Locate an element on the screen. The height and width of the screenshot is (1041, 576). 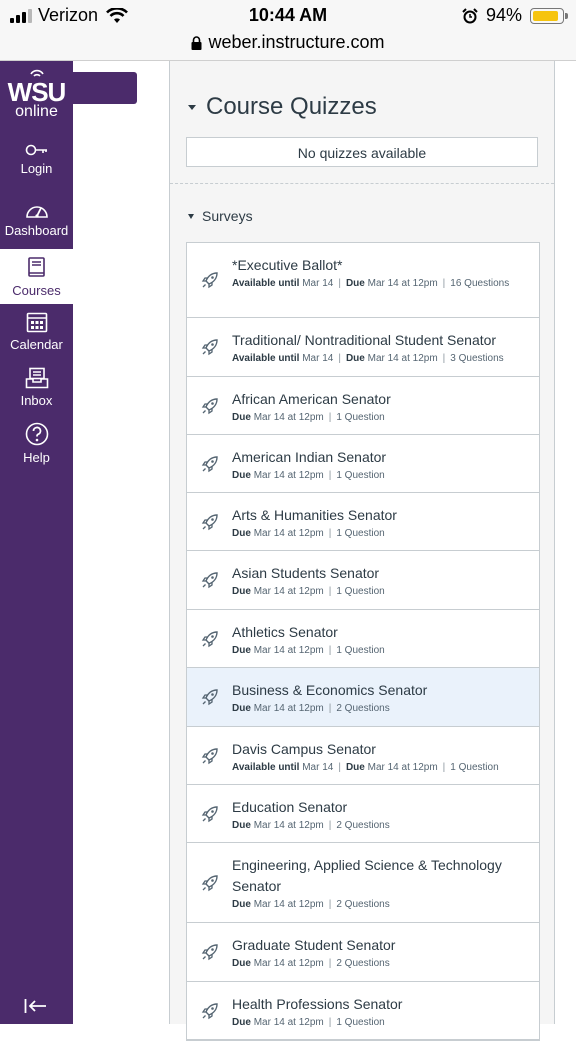
nav-courses-label: Courses is located at coordinates (36, 290).